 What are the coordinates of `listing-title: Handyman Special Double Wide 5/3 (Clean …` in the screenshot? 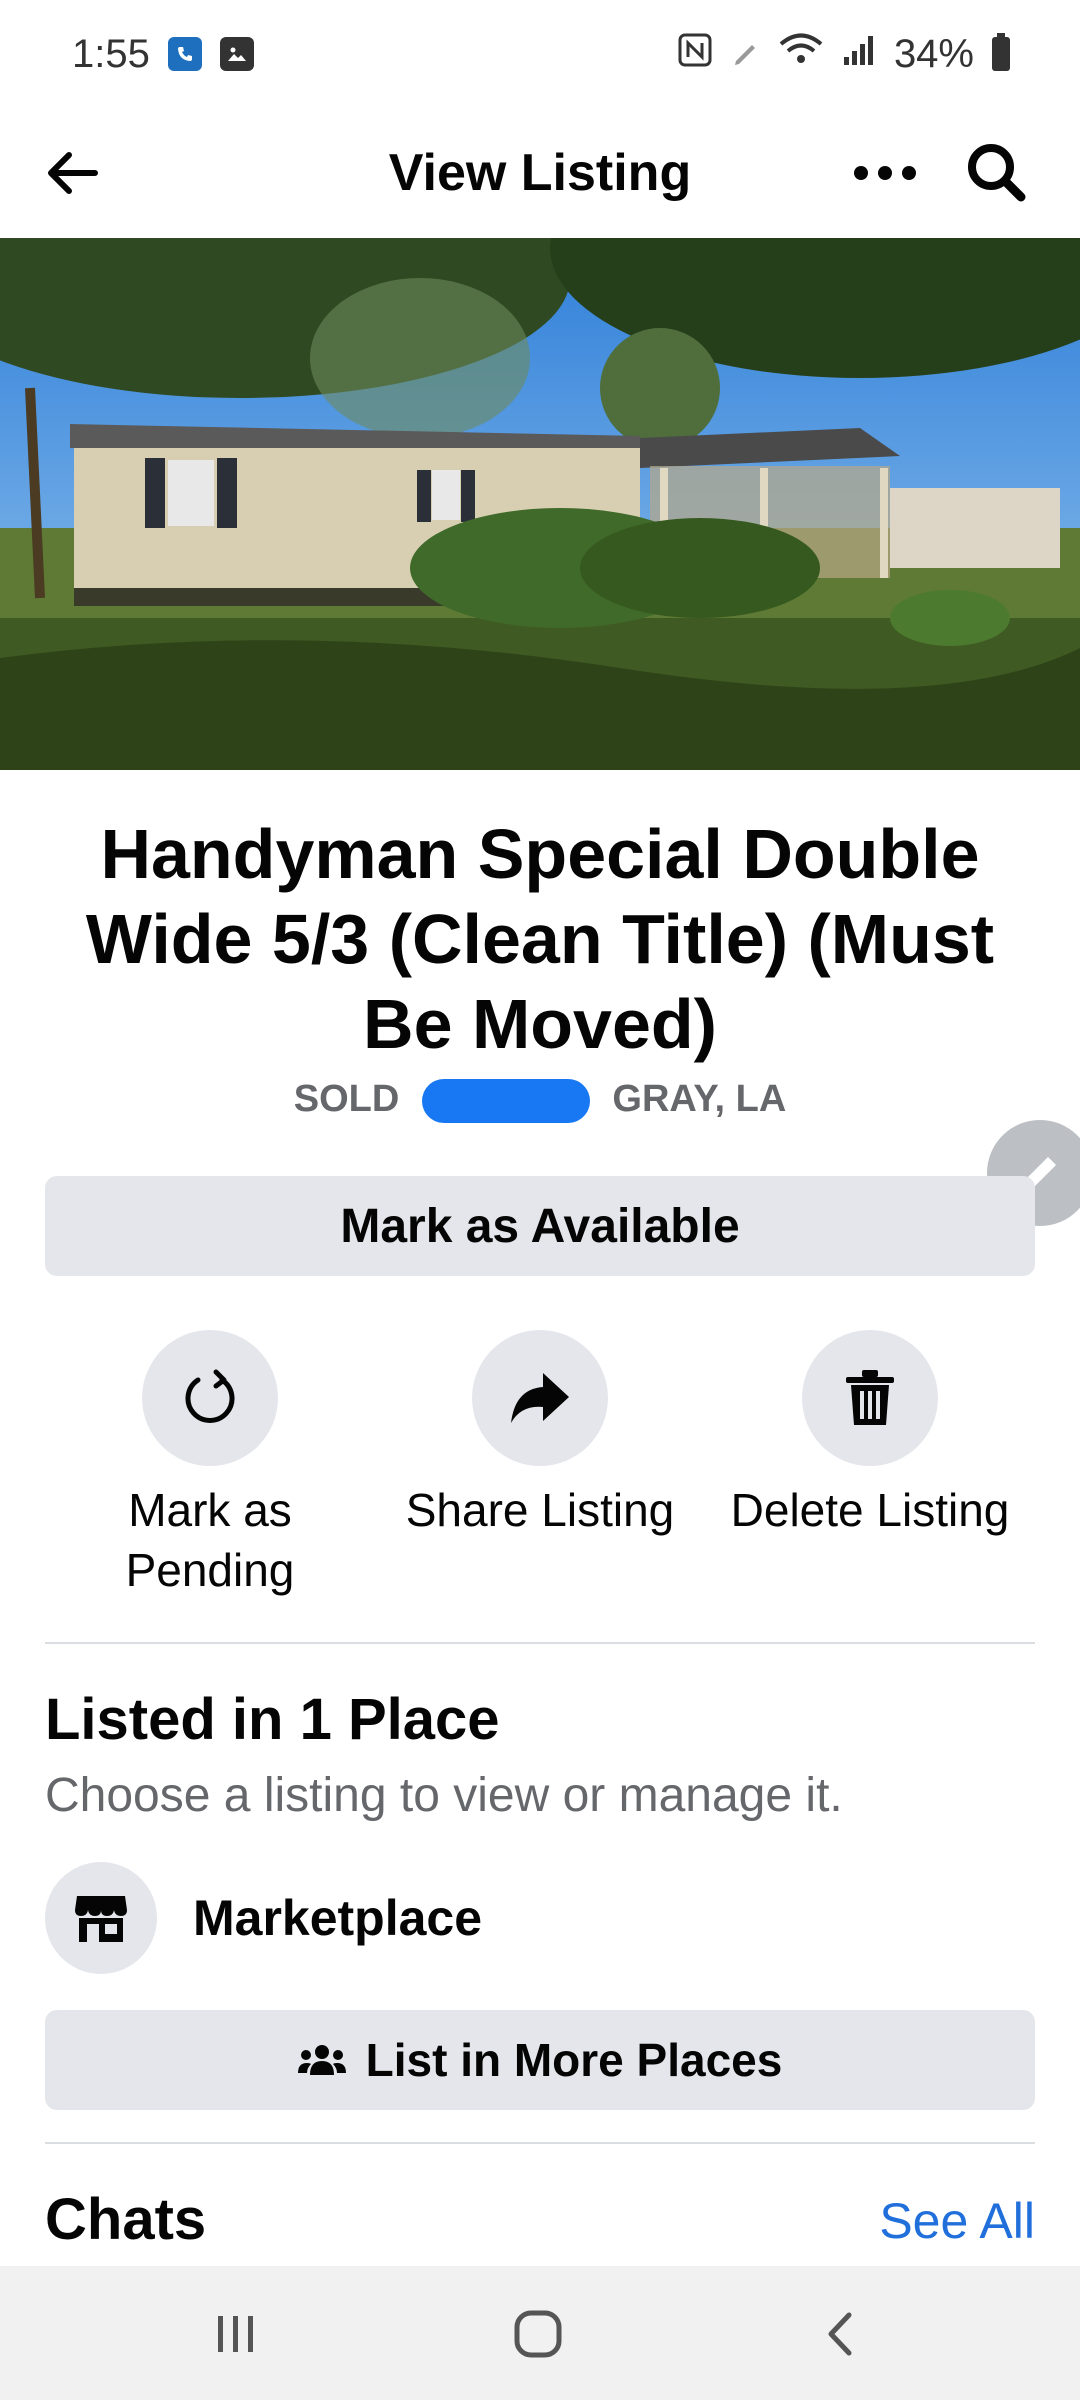 It's located at (540, 939).